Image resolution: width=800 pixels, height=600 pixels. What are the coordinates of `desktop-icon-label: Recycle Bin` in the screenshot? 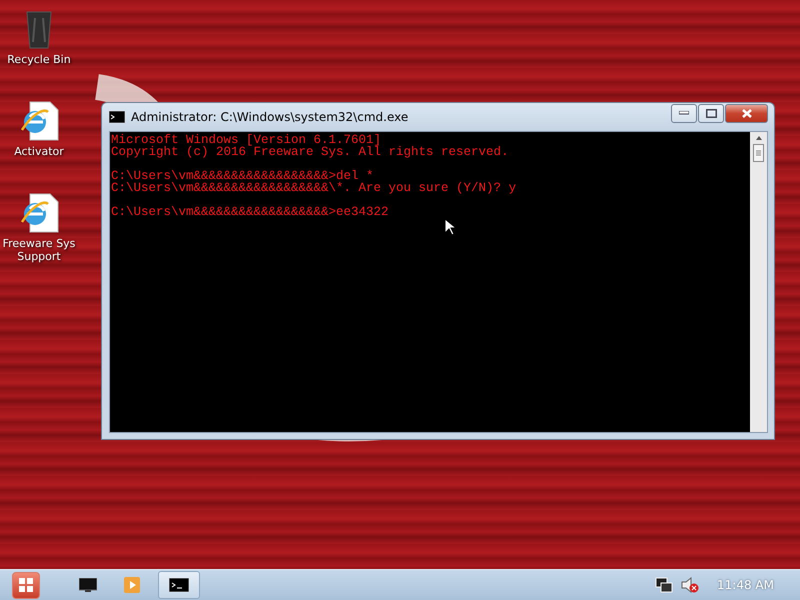 It's located at (39, 59).